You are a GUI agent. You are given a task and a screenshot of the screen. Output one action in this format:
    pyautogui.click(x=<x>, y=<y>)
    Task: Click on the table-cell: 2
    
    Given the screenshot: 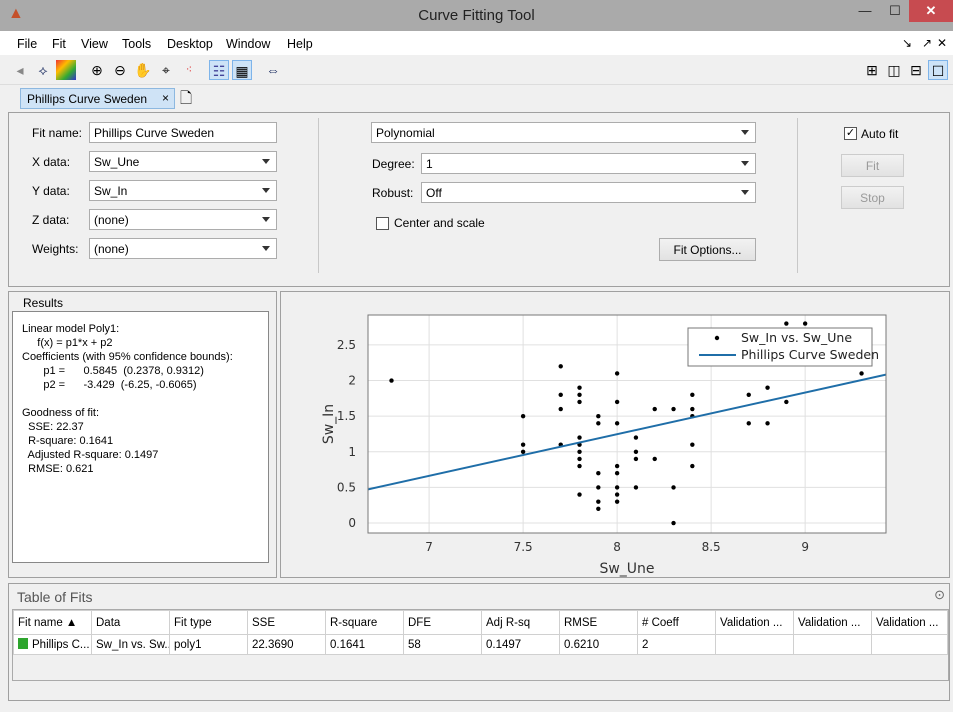 What is the action you would take?
    pyautogui.click(x=676, y=644)
    